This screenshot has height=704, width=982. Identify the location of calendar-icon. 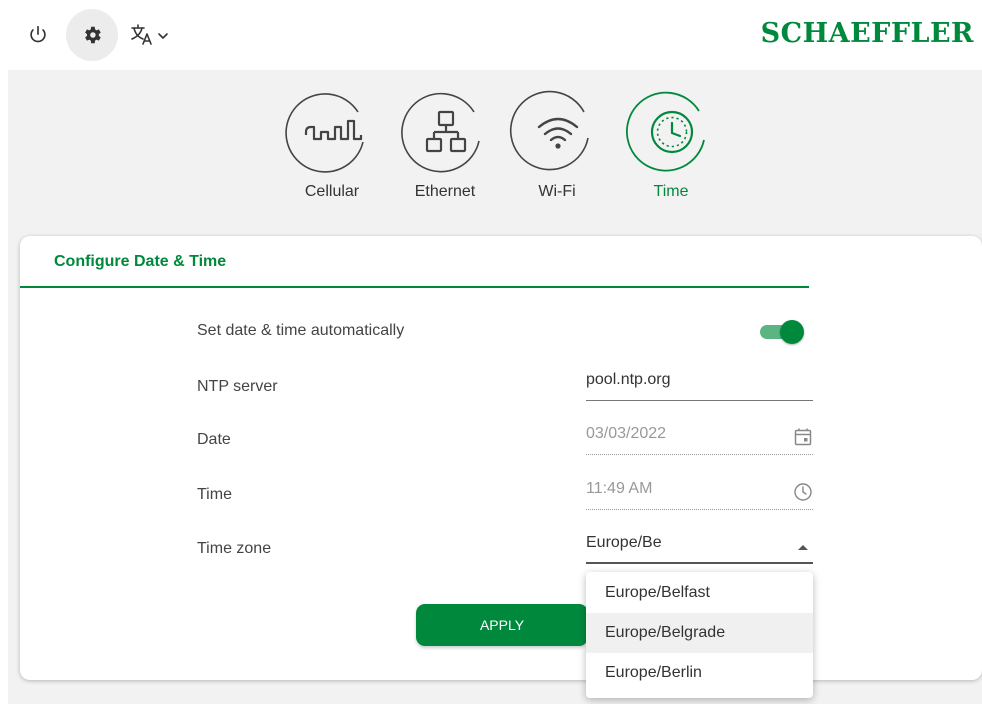
(803, 439).